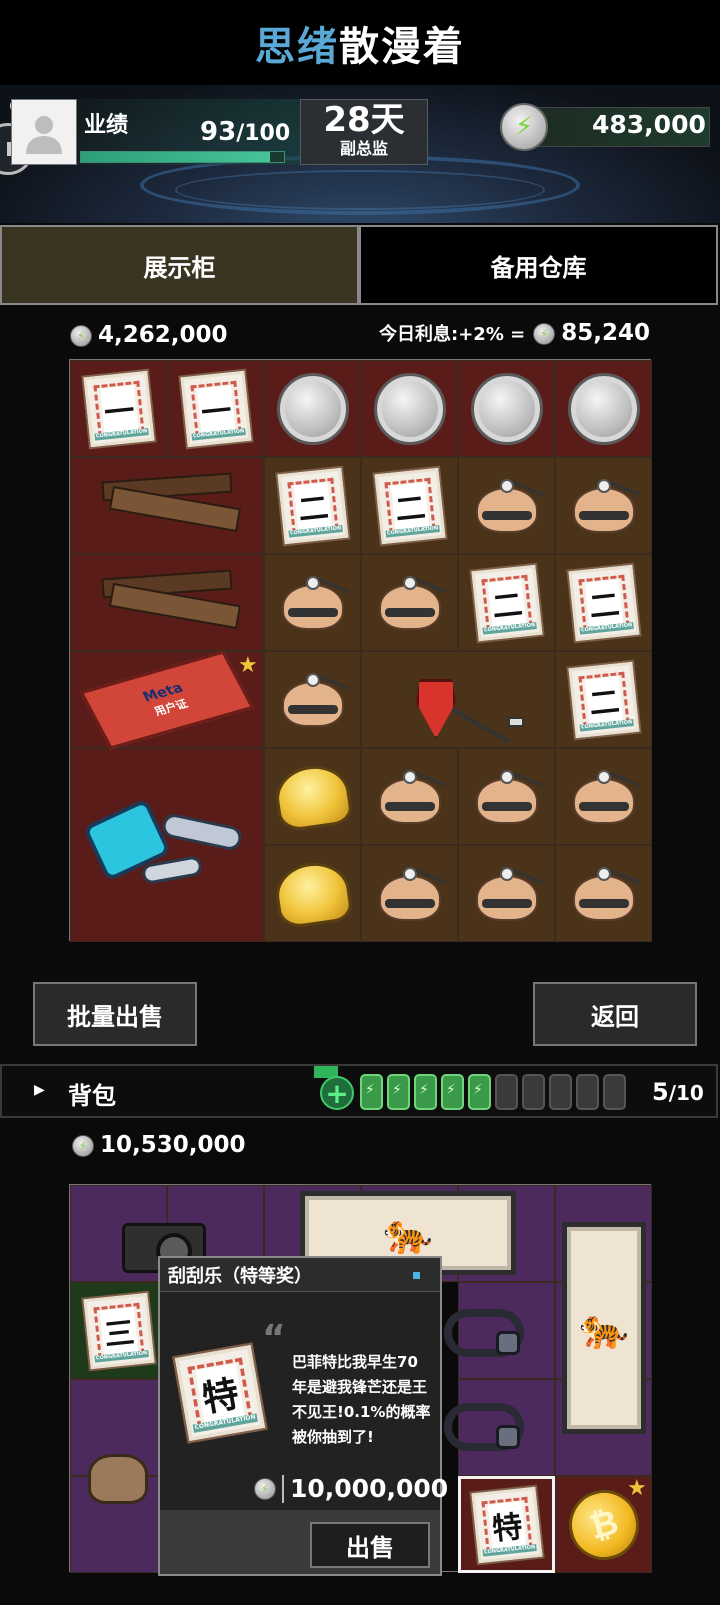 The height and width of the screenshot is (1605, 720). I want to click on performance-bar, so click(182, 157).